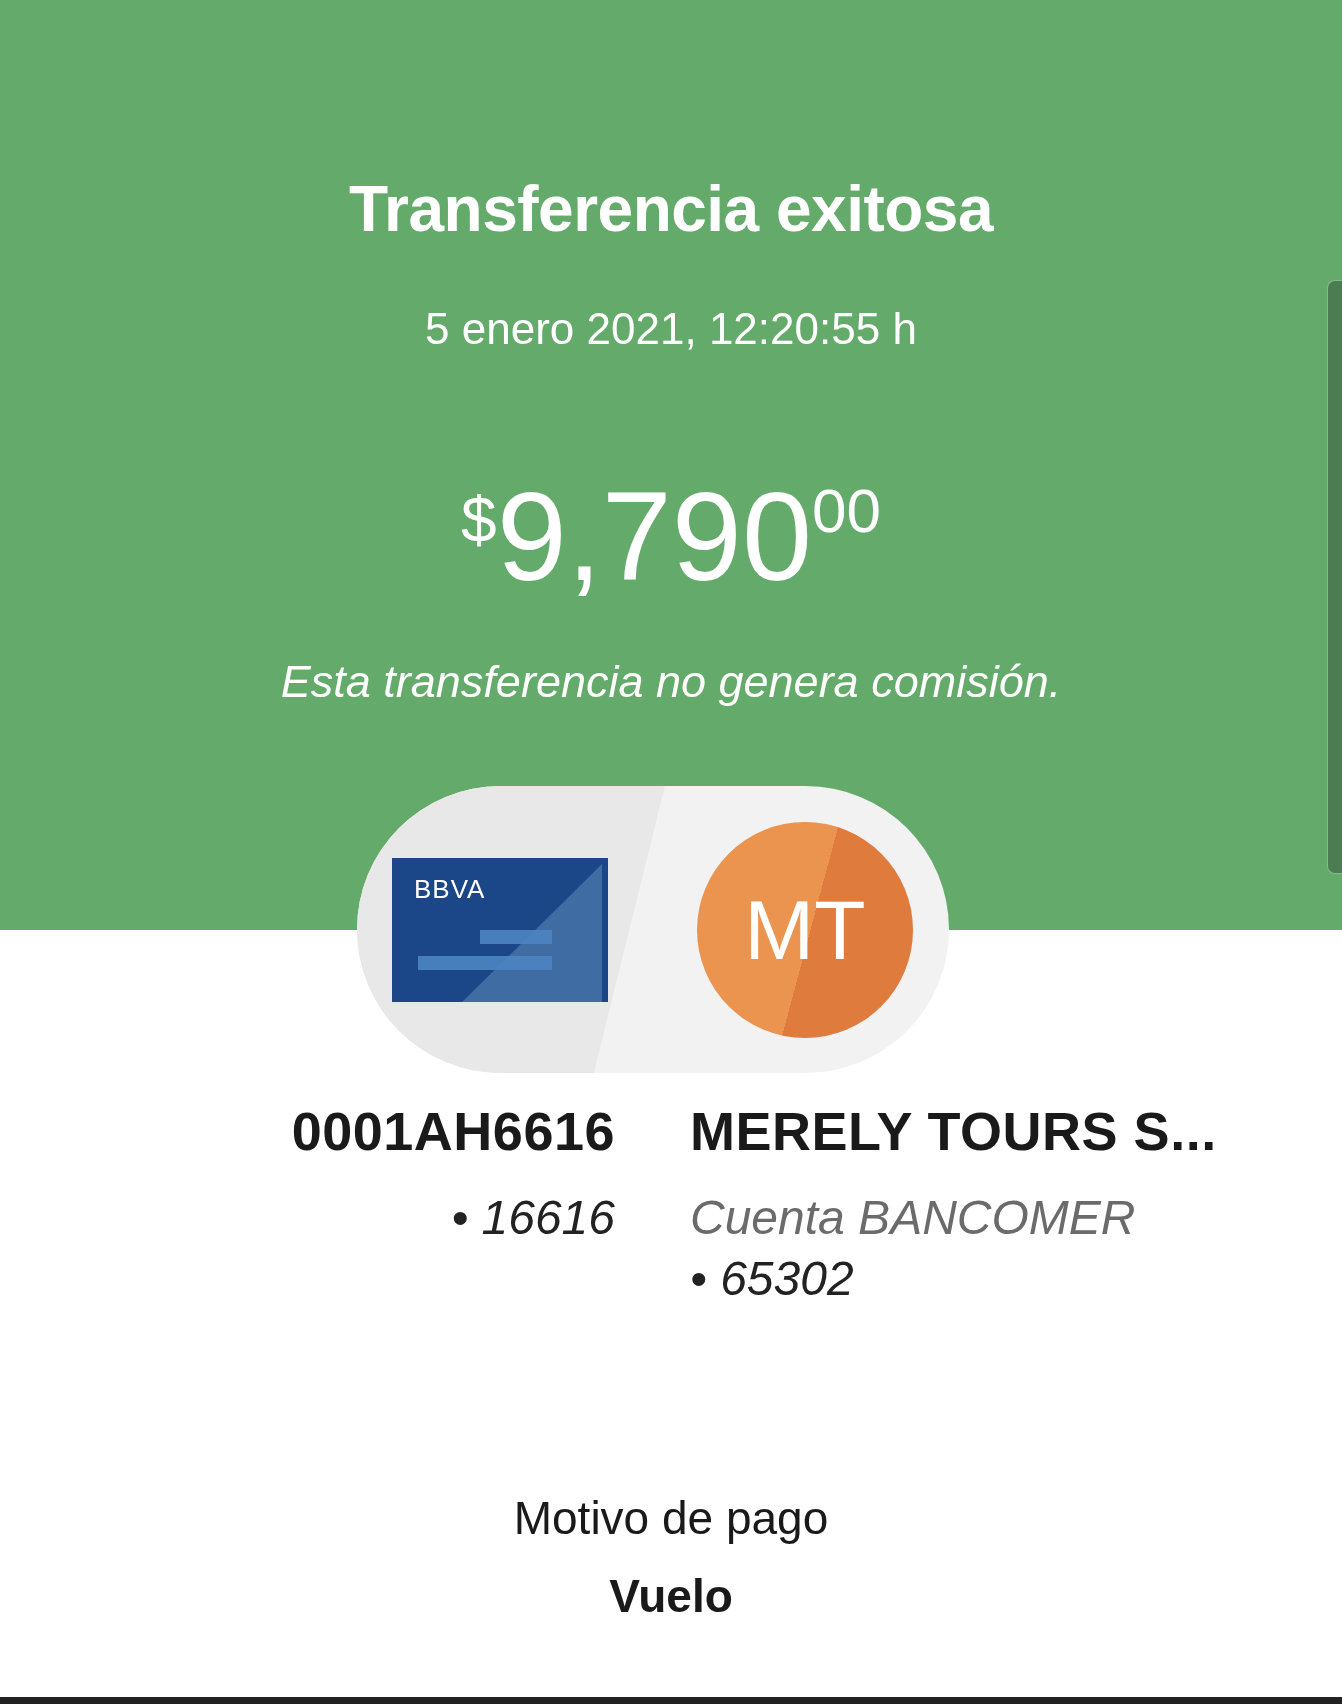 This screenshot has height=1704, width=1342. Describe the element at coordinates (533, 1217) in the screenshot. I see `origin-account-number: • 16616` at that location.